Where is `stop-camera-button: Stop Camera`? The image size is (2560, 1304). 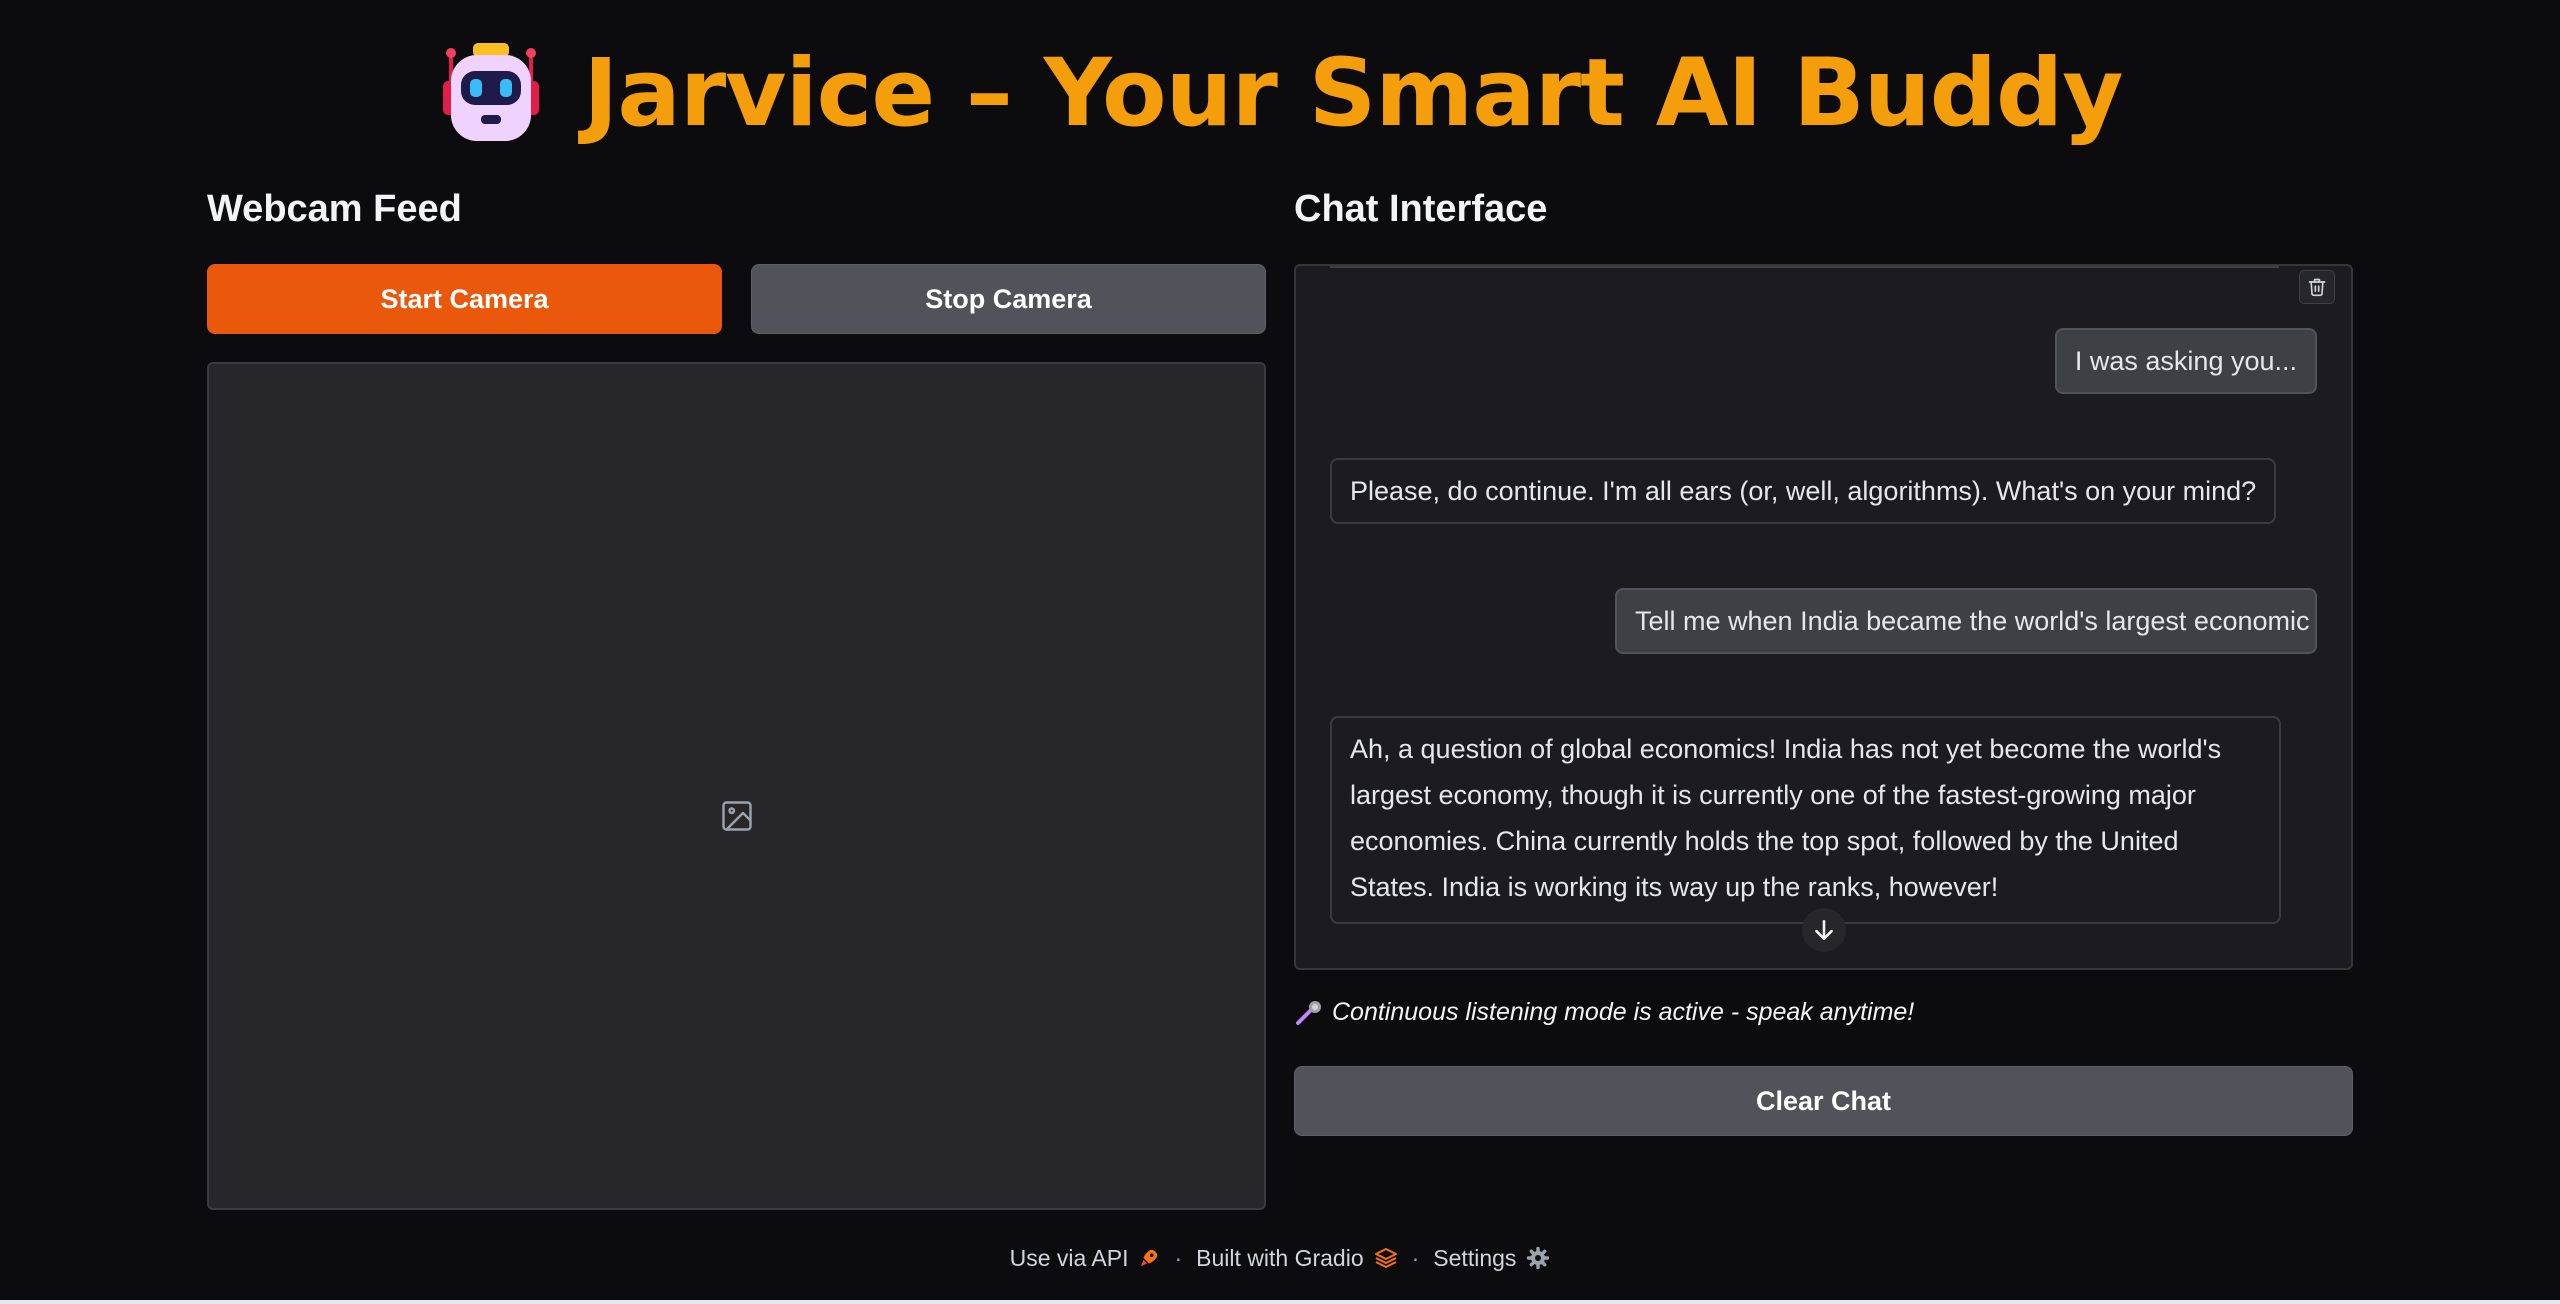 stop-camera-button: Stop Camera is located at coordinates (1008, 299).